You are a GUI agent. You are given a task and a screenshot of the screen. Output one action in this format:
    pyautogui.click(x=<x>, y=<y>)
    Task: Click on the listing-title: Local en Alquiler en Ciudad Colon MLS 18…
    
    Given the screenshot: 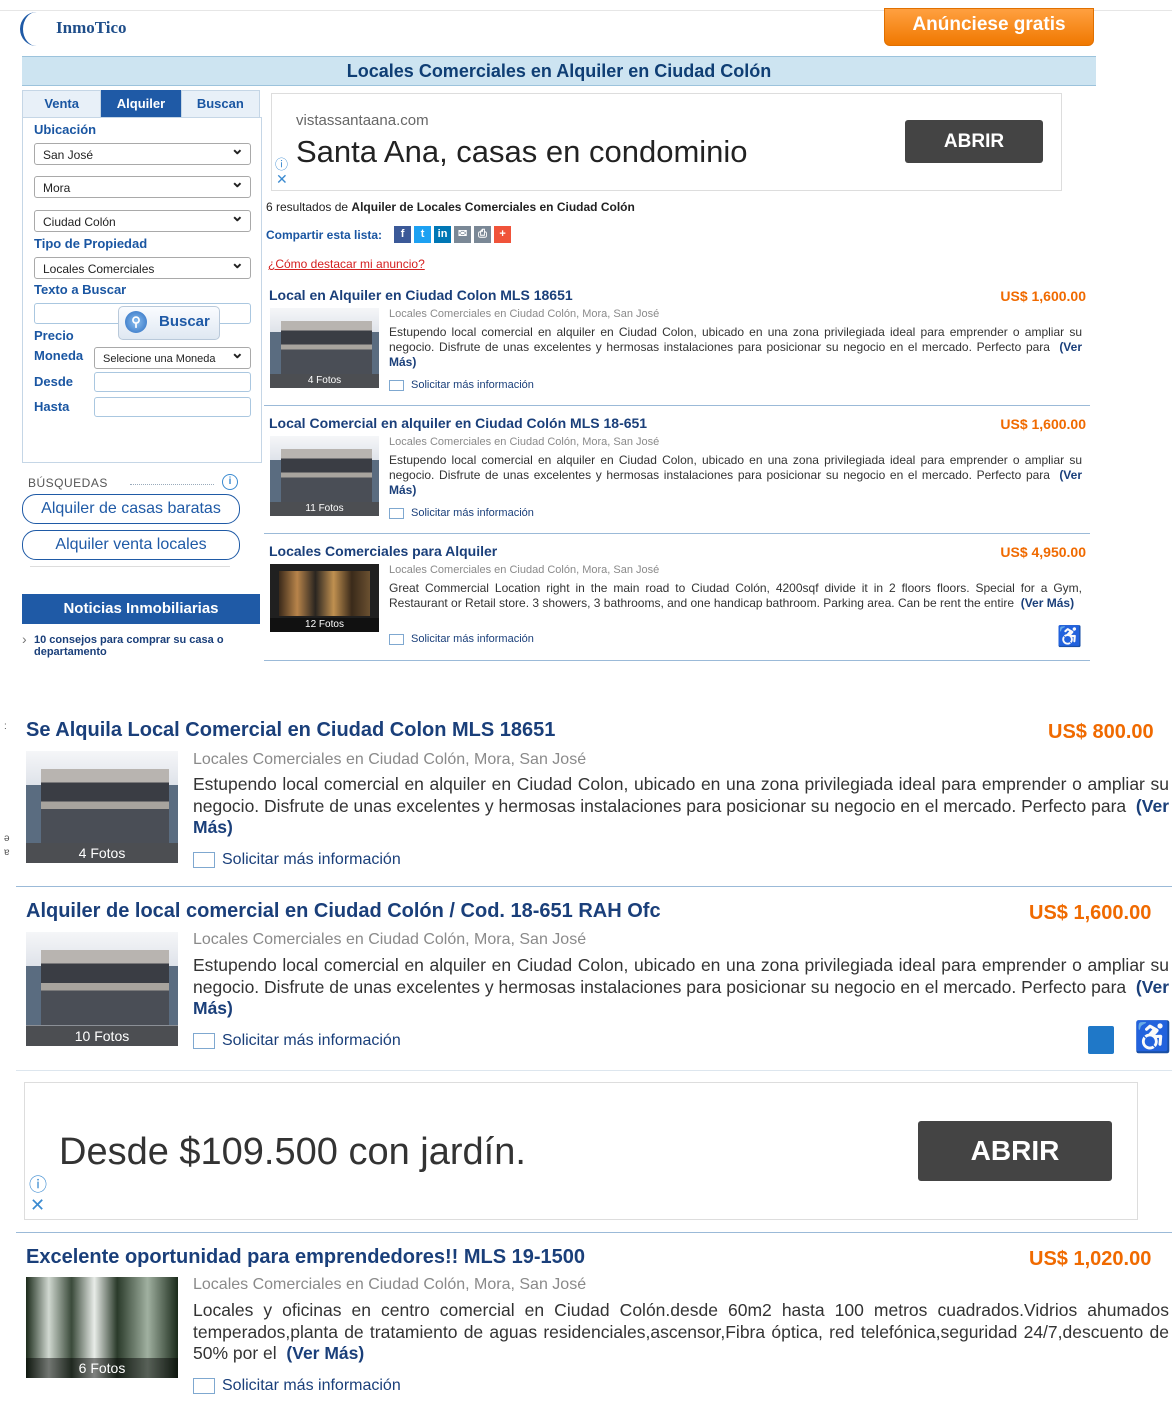 What is the action you would take?
    pyautogui.click(x=421, y=295)
    